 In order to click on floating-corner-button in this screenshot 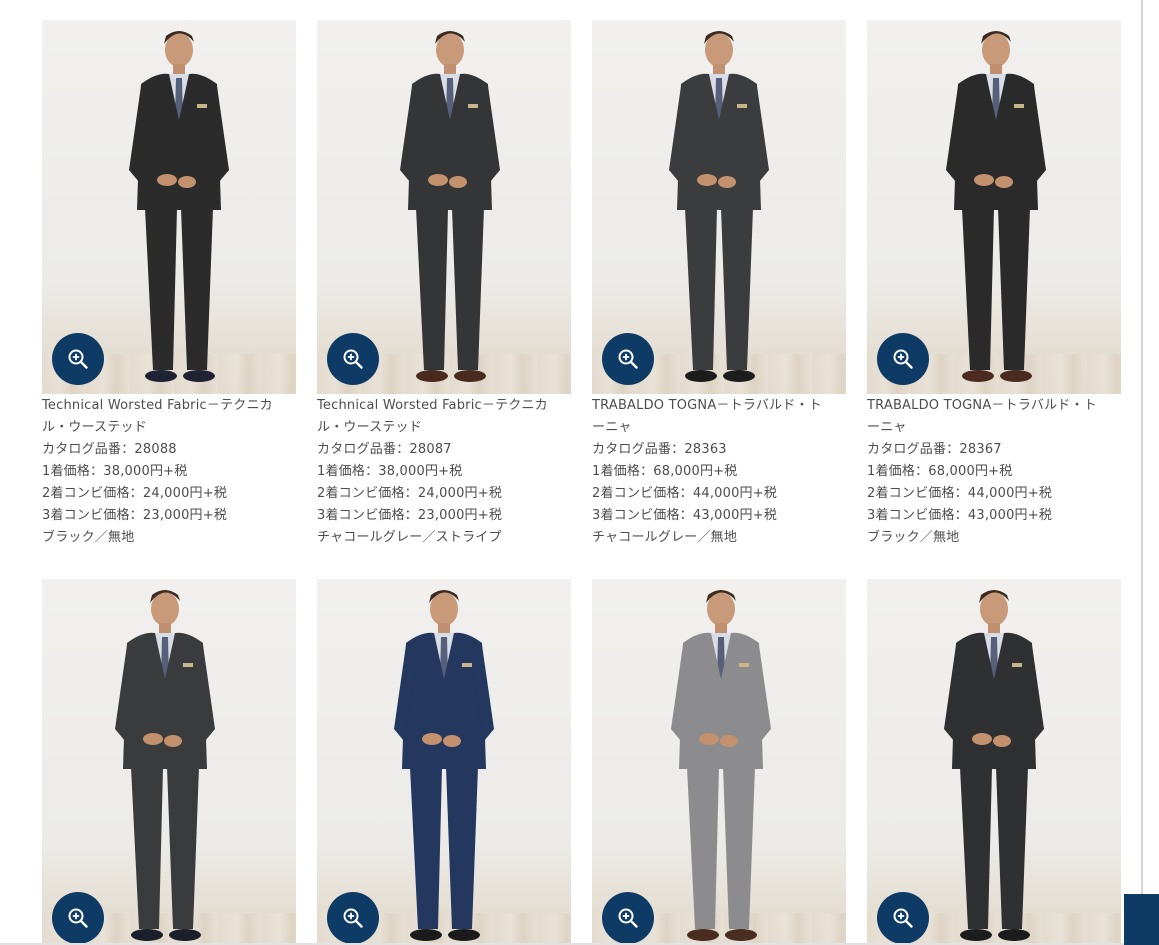, I will do `click(1141, 919)`.